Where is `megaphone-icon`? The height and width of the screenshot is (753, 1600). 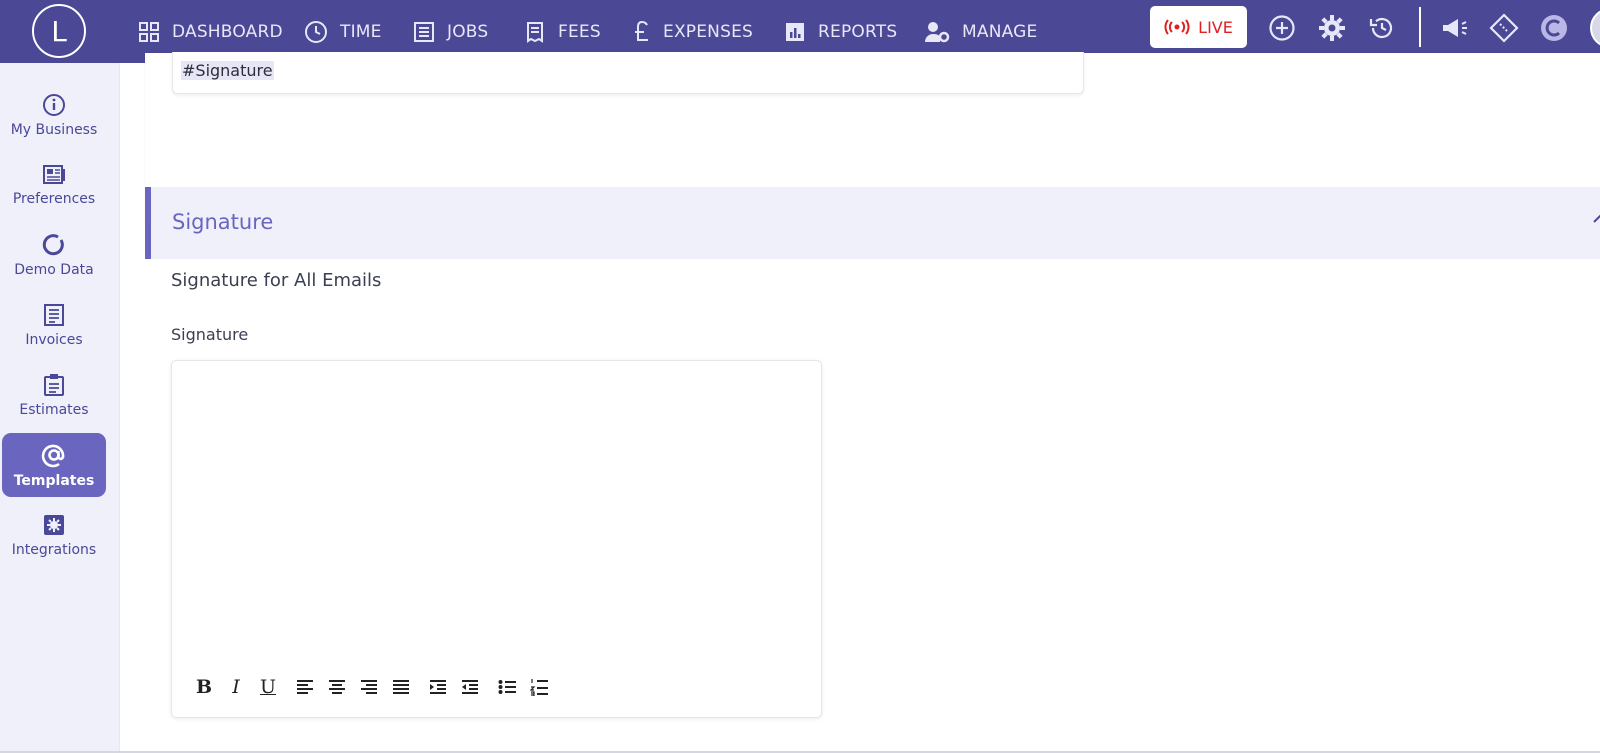 megaphone-icon is located at coordinates (1455, 28).